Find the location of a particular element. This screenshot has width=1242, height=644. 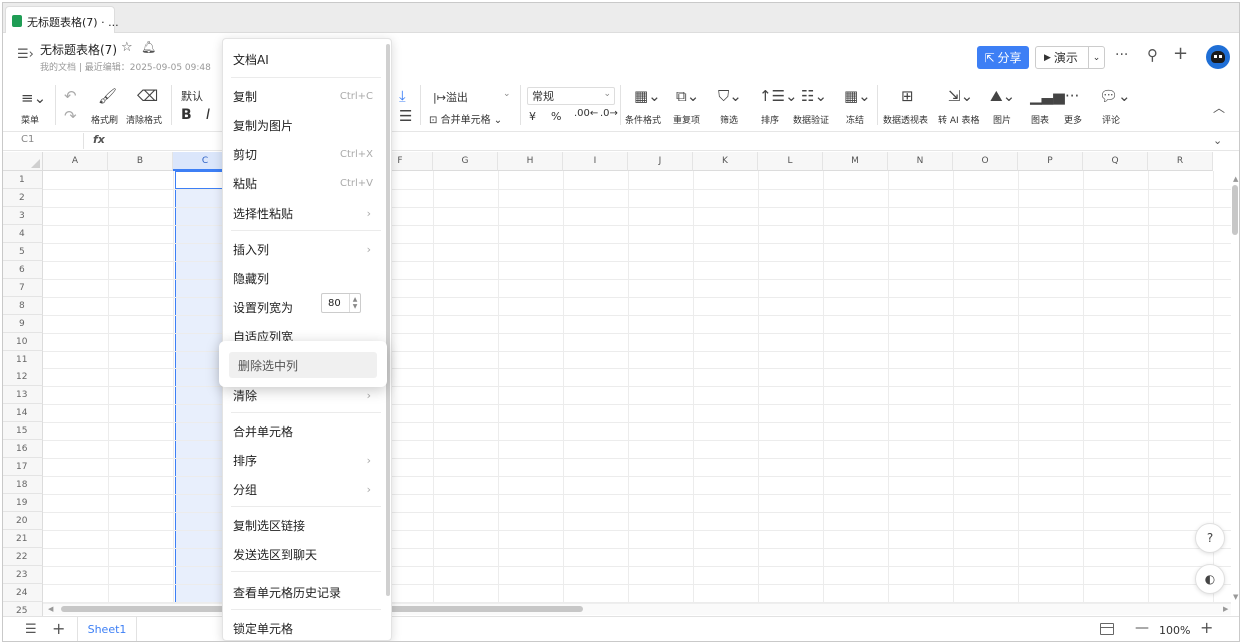

help-button: ? is located at coordinates (1210, 538).